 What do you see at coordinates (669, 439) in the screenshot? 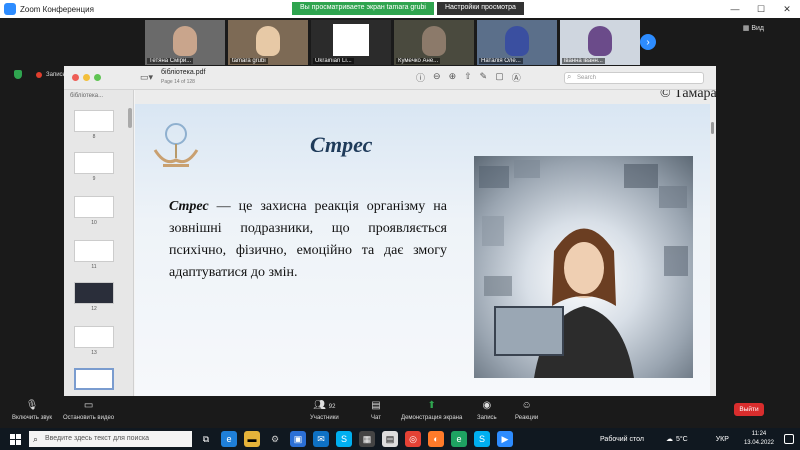
I see `weather-icon: ☁` at bounding box center [669, 439].